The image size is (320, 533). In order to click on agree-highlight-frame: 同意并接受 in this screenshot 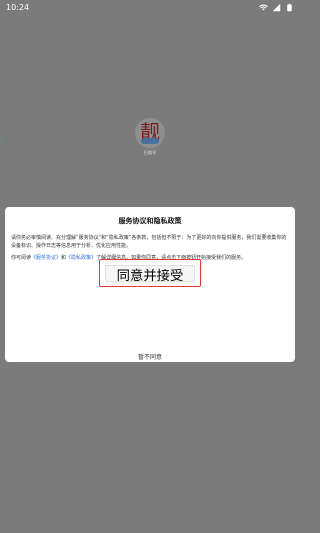, I will do `click(150, 273)`.